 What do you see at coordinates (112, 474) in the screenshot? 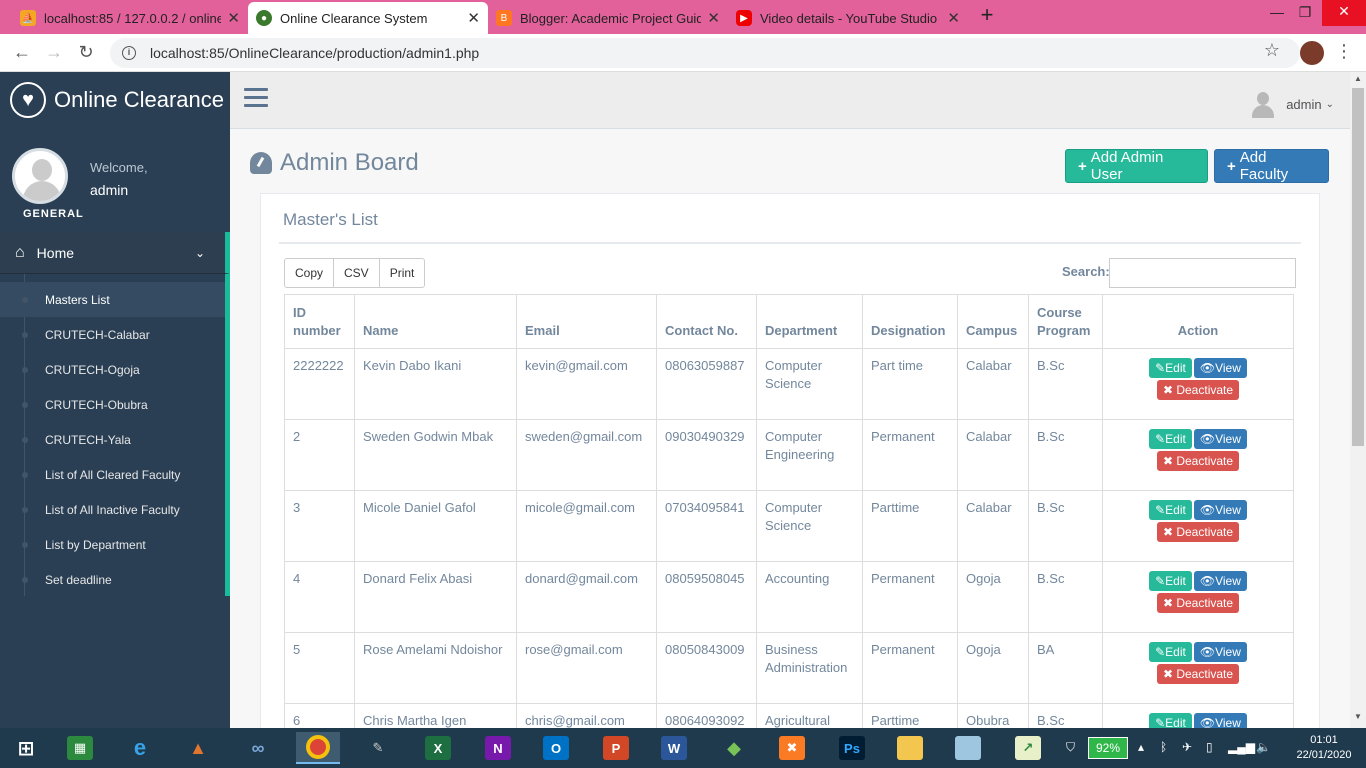
I see `sidebar-item-cleared-faculty: List of All Cleared Faculty` at bounding box center [112, 474].